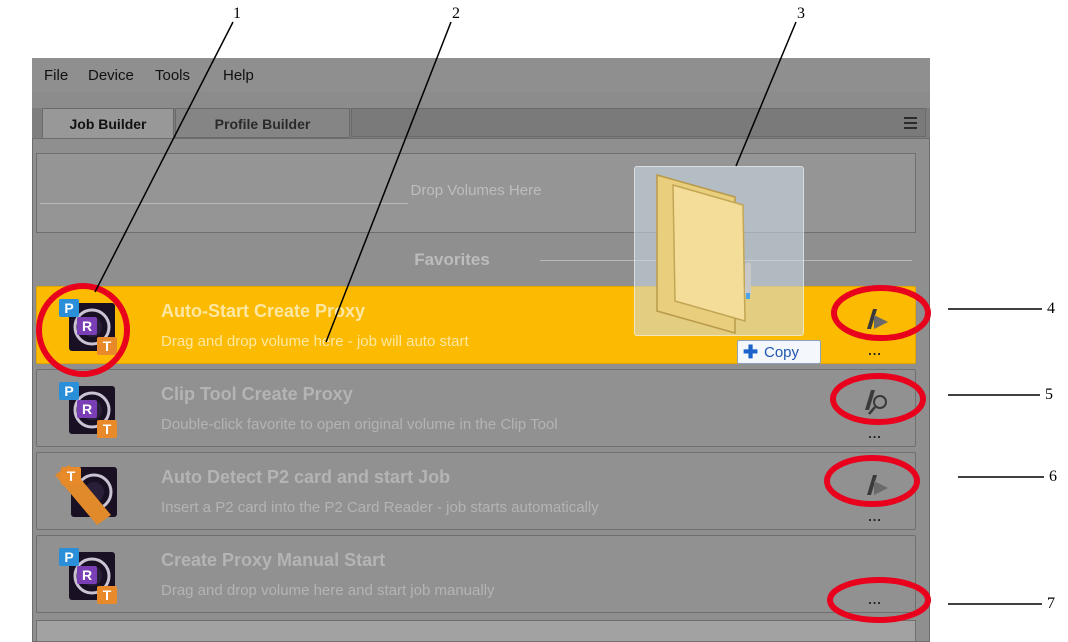  Describe the element at coordinates (801, 13) in the screenshot. I see `callout-number-3: 3` at that location.